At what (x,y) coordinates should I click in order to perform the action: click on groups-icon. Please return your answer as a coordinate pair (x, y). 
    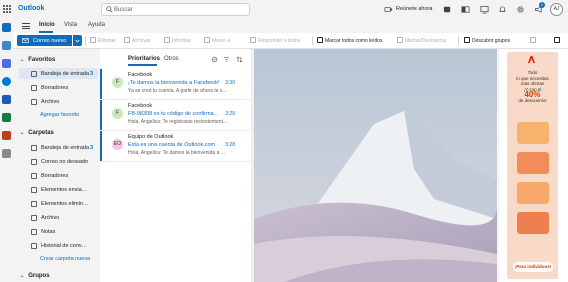
    Looking at the image, I should click on (467, 40).